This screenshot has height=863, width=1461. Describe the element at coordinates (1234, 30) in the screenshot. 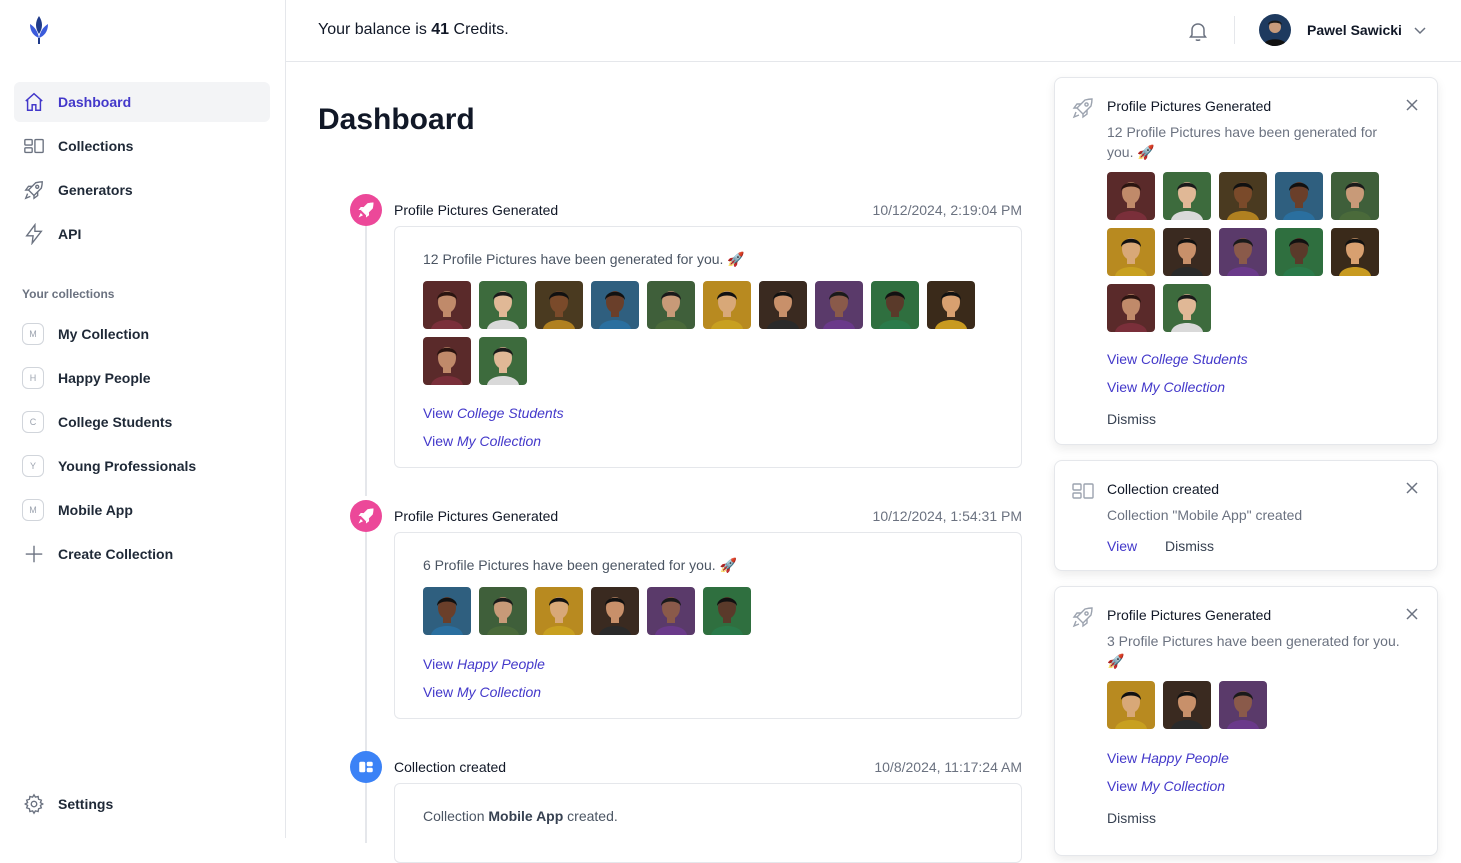

I see `divider` at that location.